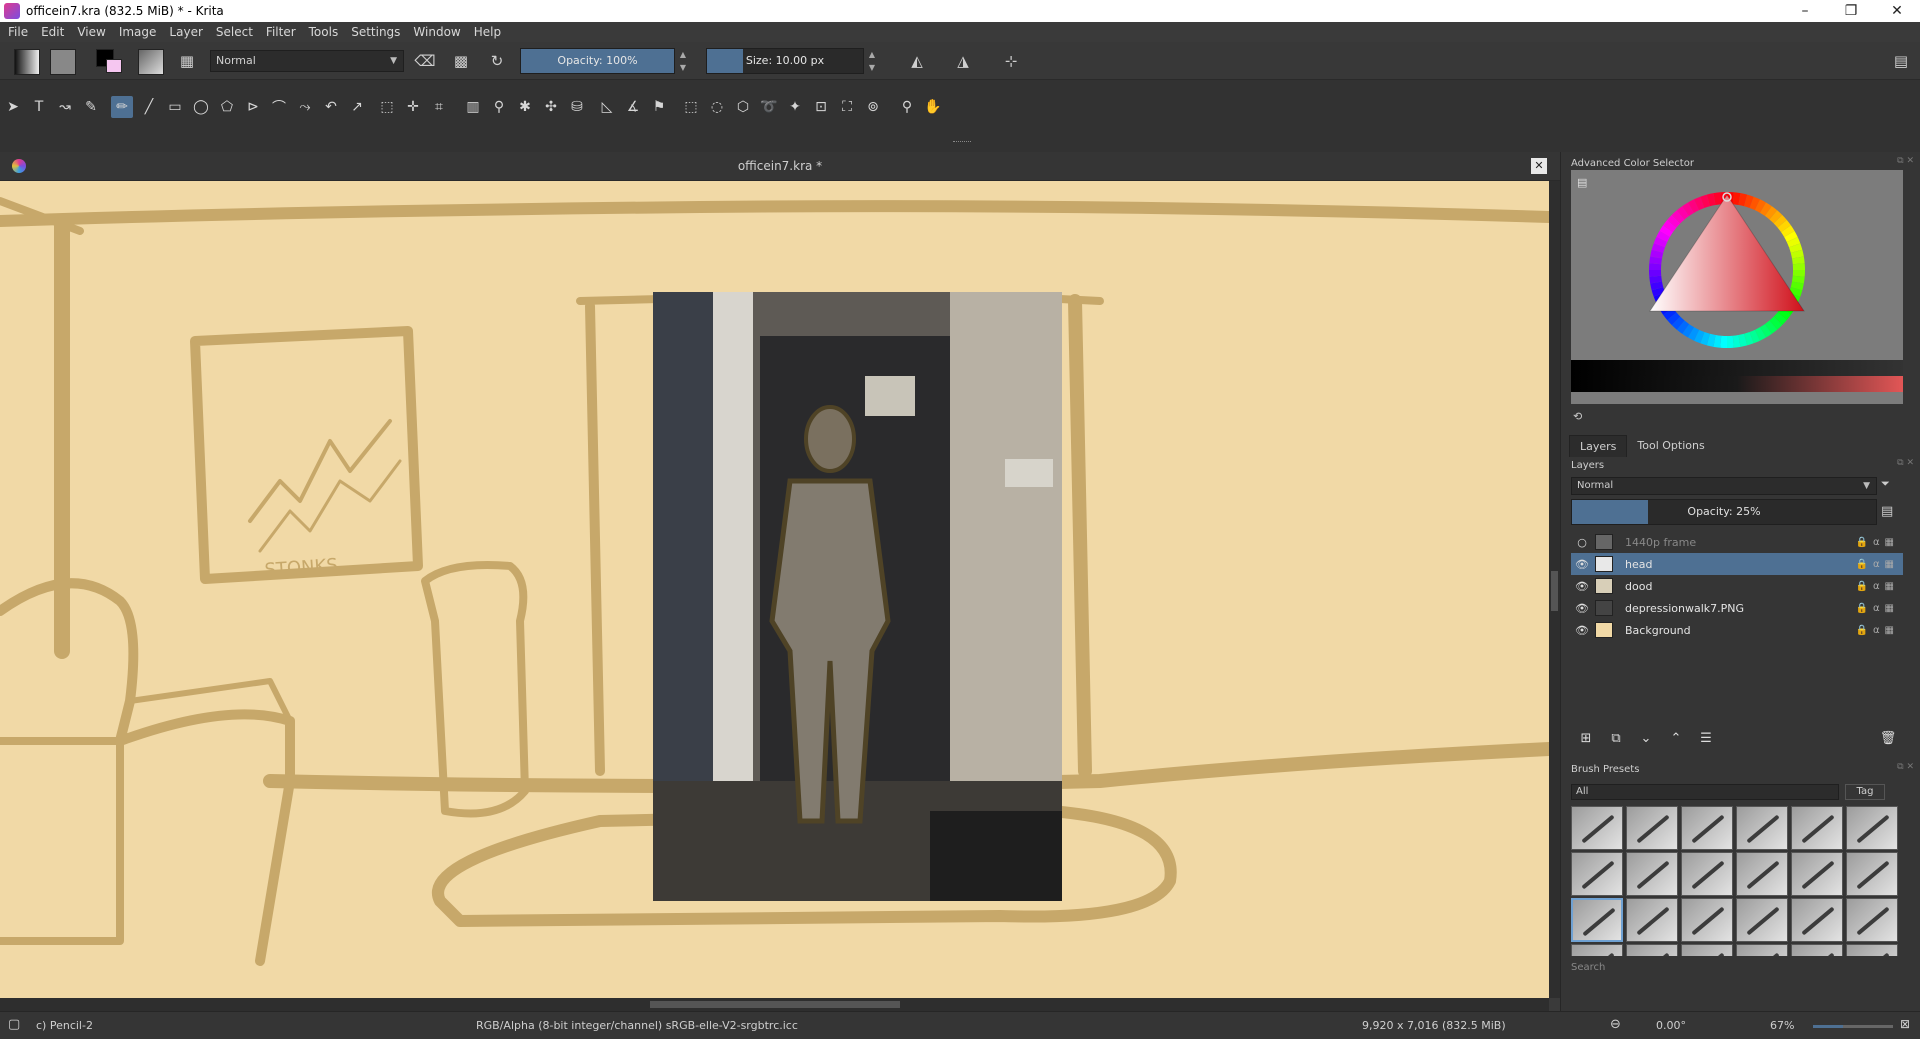  I want to click on color-wheel, so click(1737, 265).